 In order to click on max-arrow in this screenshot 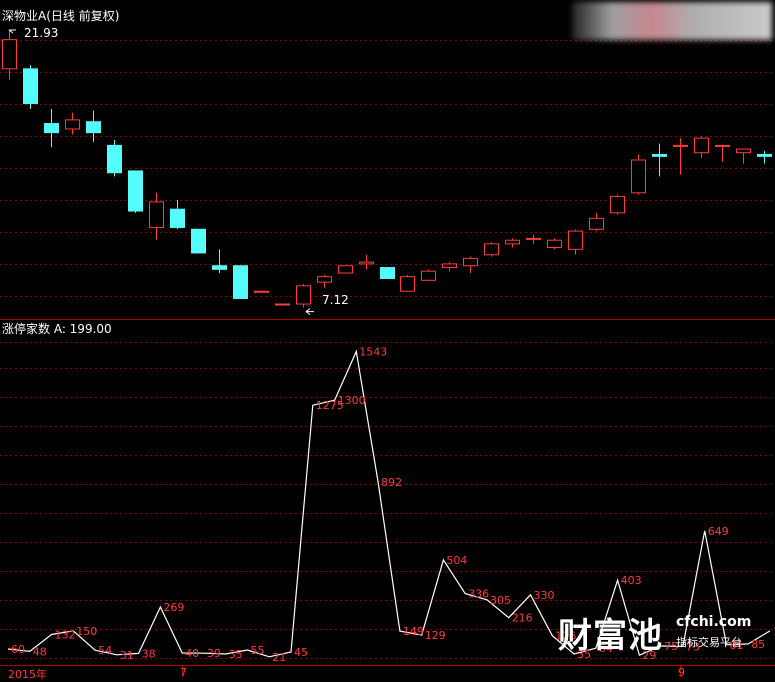, I will do `click(12, 31)`.